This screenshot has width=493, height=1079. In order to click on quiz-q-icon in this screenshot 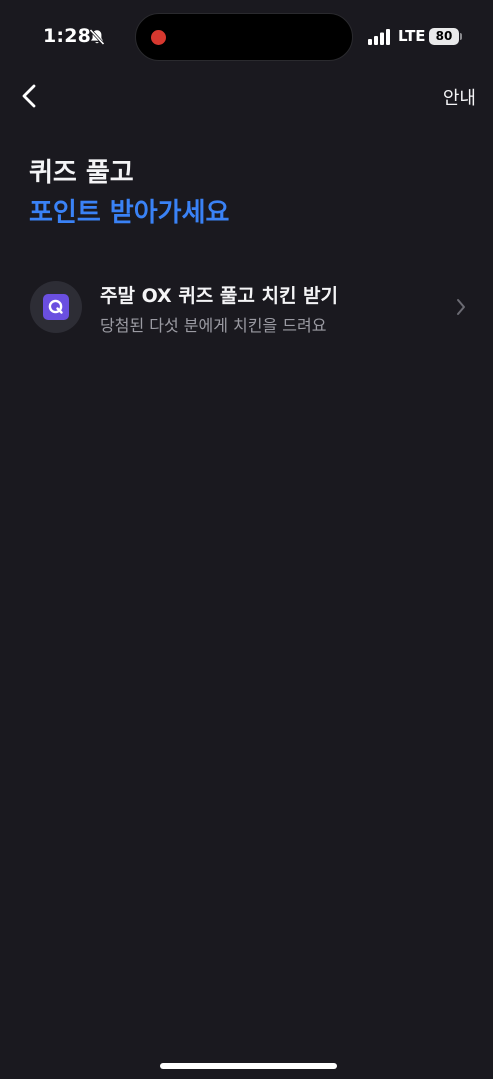, I will do `click(56, 307)`.